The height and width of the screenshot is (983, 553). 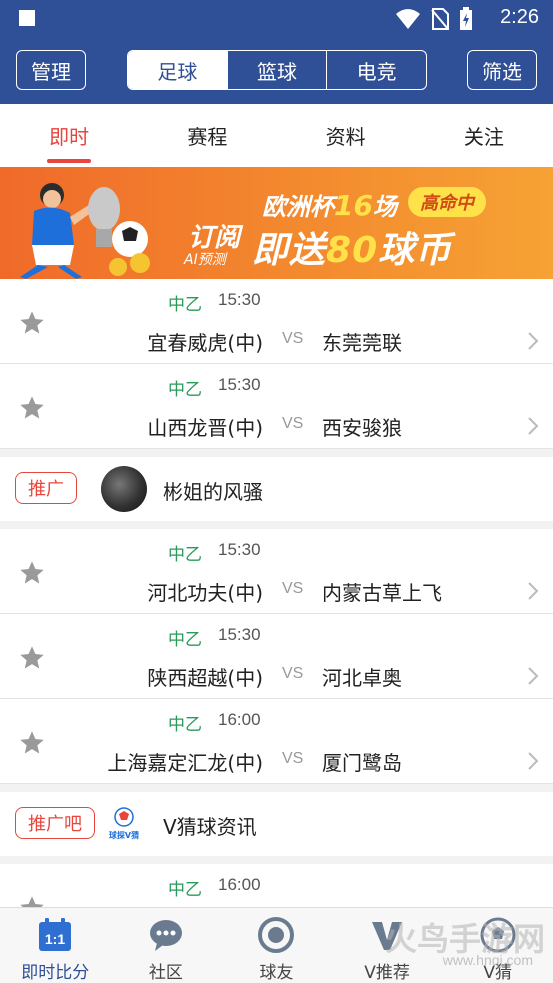 What do you see at coordinates (353, 205) in the screenshot?
I see `banner-headline-number: 16` at bounding box center [353, 205].